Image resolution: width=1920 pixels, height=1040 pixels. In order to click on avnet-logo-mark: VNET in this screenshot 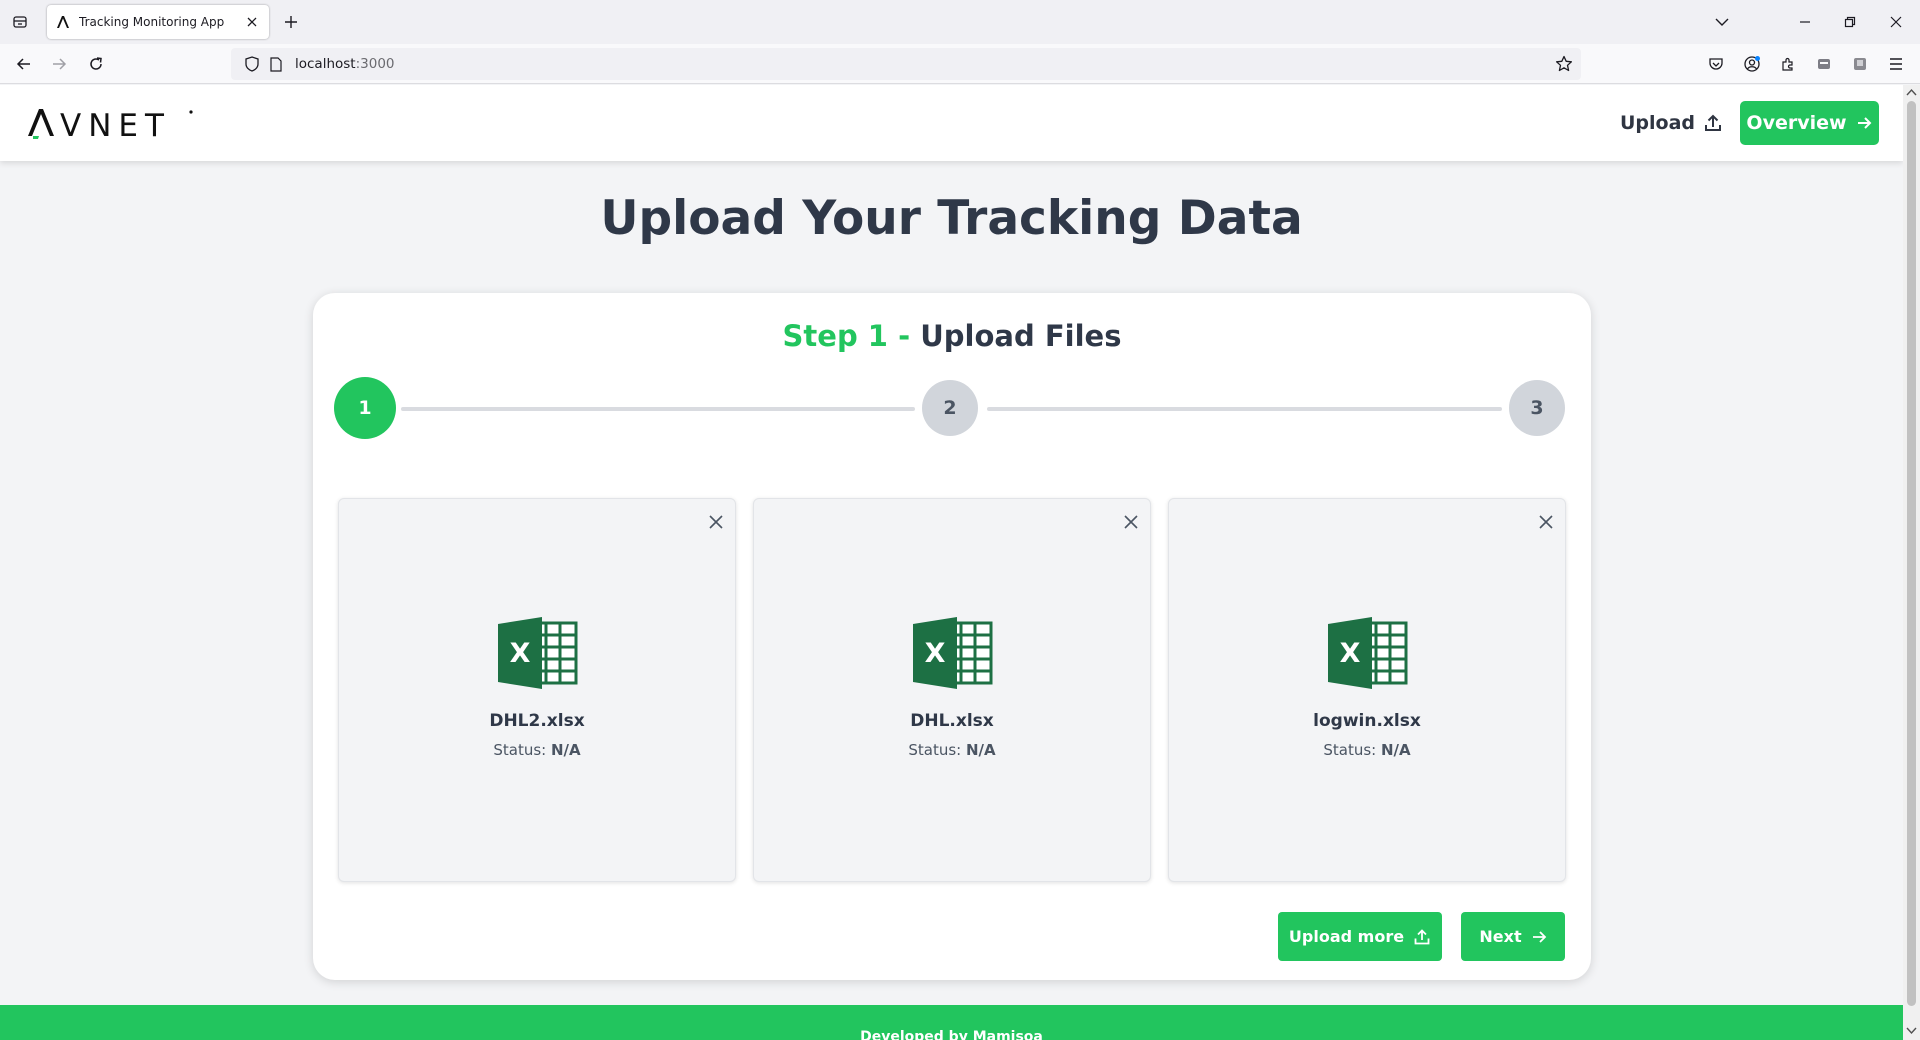, I will do `click(110, 124)`.